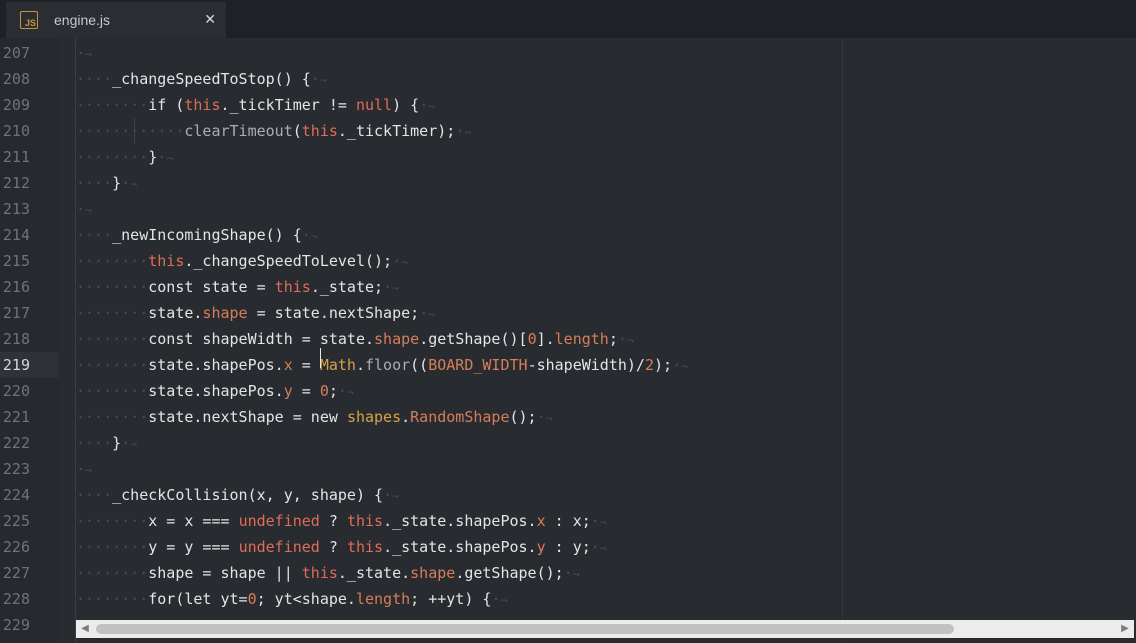  What do you see at coordinates (16, 469) in the screenshot?
I see `line-number: 223` at bounding box center [16, 469].